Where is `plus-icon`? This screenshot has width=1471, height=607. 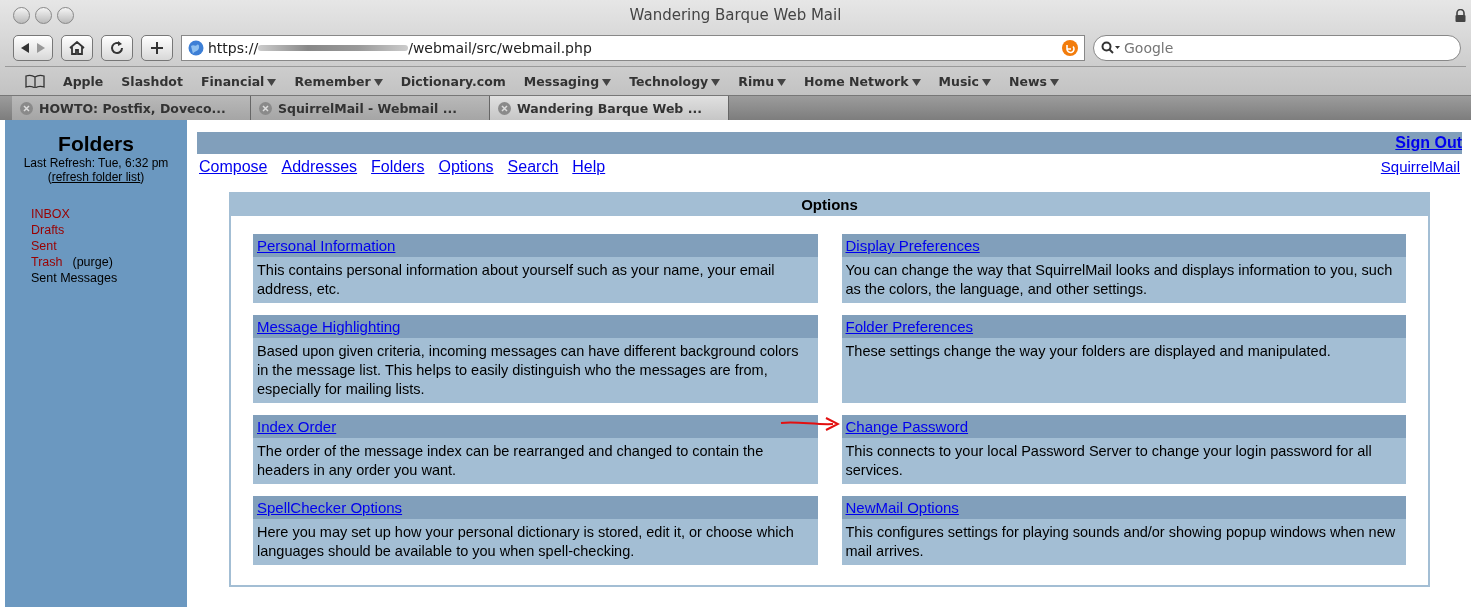 plus-icon is located at coordinates (157, 48).